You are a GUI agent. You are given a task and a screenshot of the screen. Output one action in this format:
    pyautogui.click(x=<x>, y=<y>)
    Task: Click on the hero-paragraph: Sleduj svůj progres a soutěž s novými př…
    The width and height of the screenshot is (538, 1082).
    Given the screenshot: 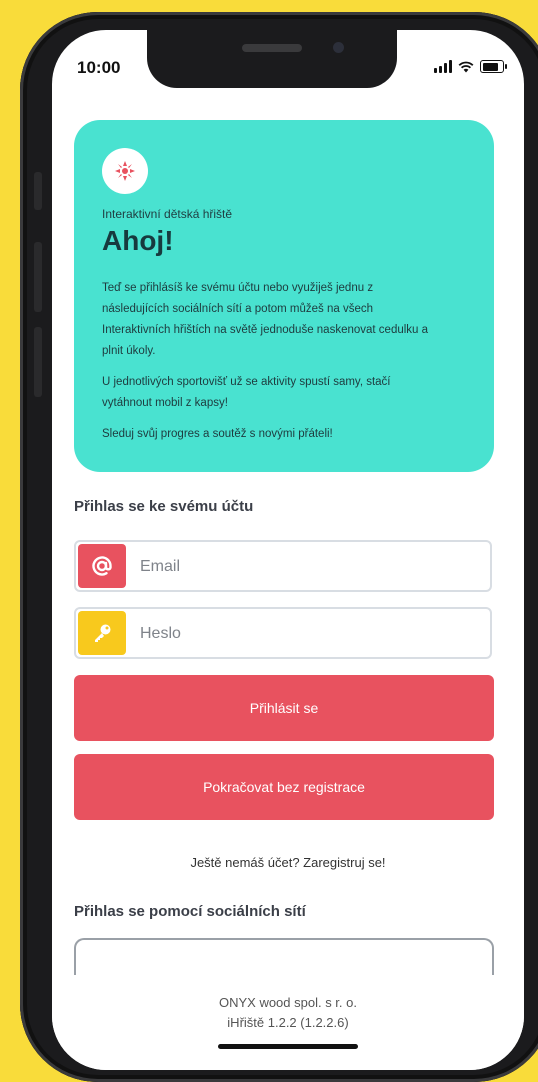 What is the action you would take?
    pyautogui.click(x=217, y=434)
    